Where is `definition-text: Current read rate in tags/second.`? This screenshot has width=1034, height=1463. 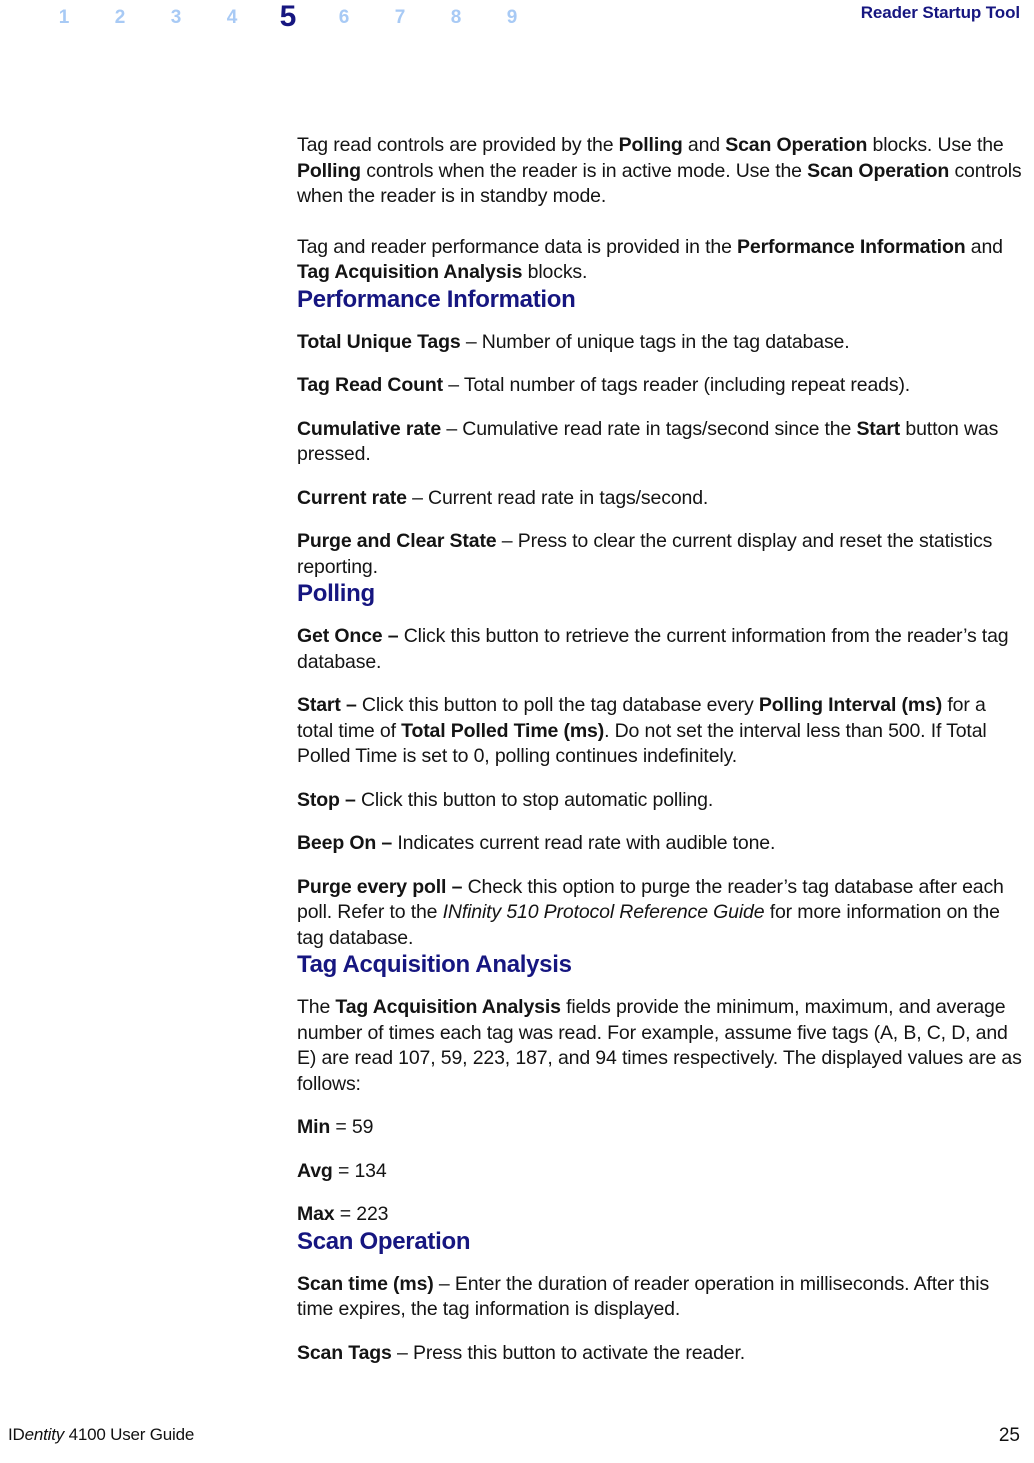 definition-text: Current read rate in tags/second. is located at coordinates (568, 497).